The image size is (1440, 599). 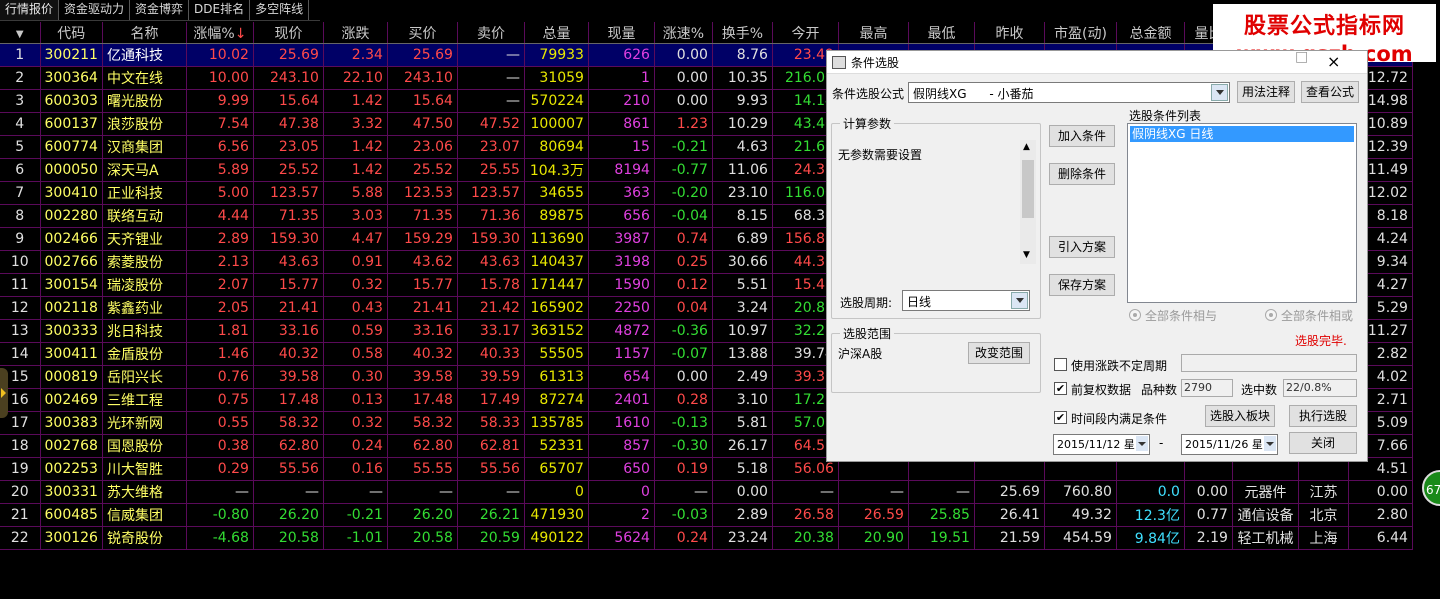 I want to click on timespan-checkbox: ✔, so click(x=1060, y=417).